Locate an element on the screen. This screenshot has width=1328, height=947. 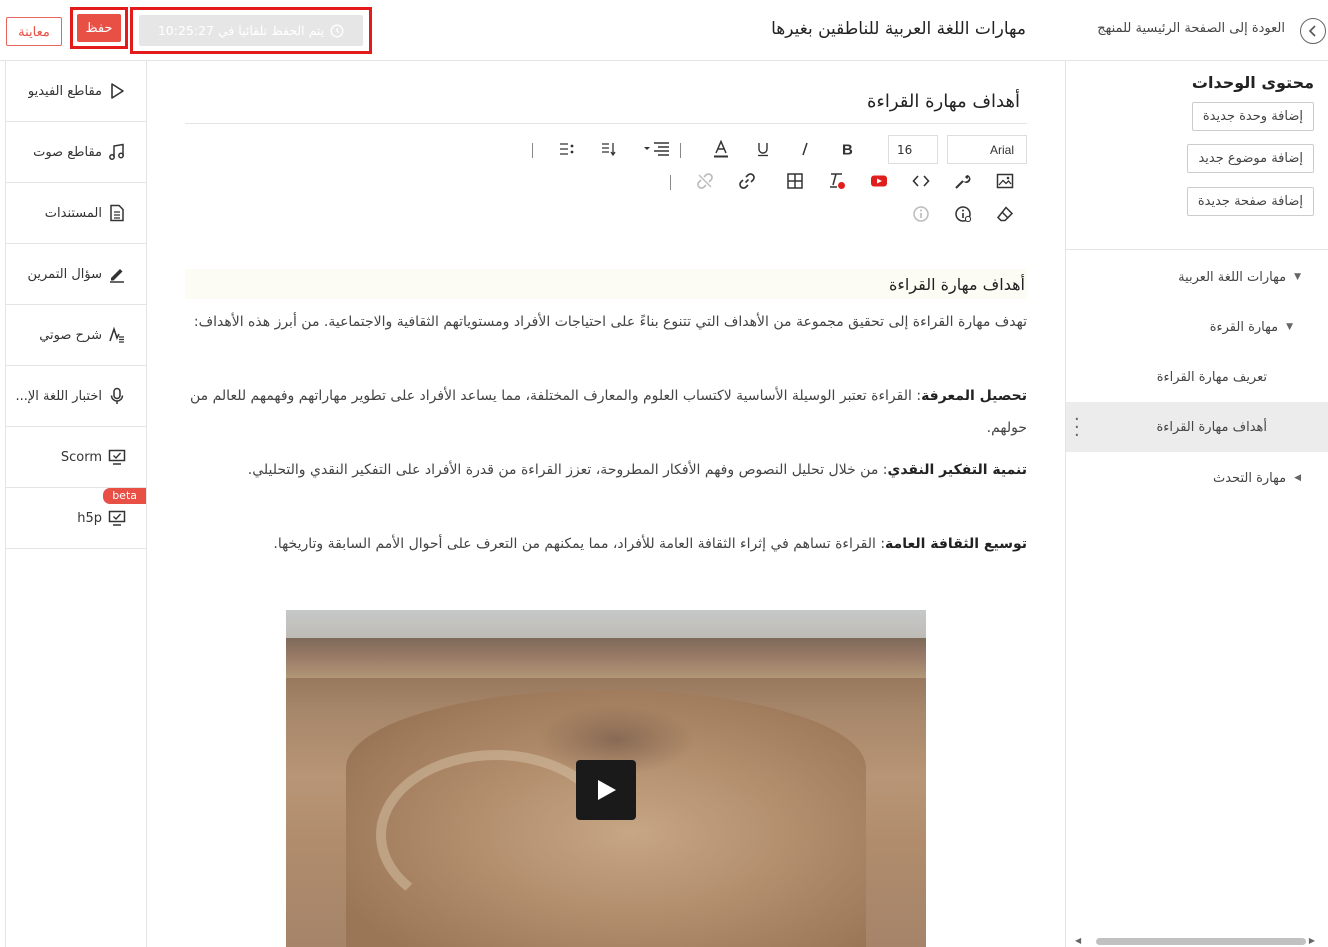
tree-item-reading-skill: ▼ مهارة القرءة is located at coordinates (1197, 327).